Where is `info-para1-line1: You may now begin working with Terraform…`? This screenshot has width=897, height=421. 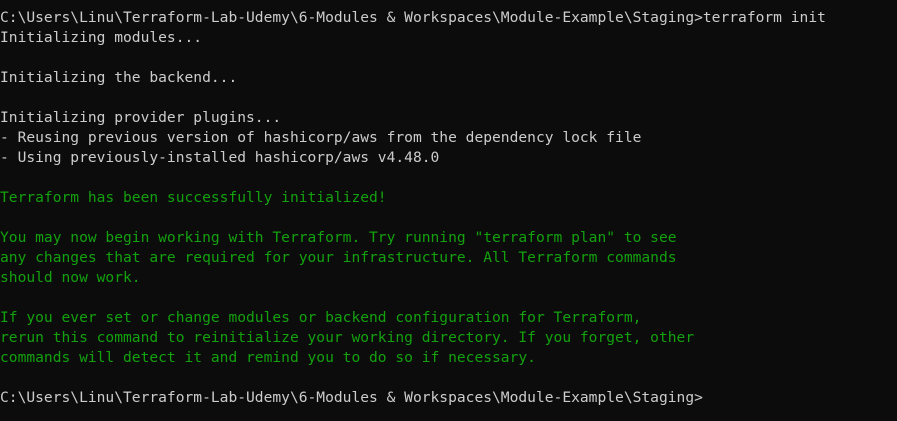
info-para1-line1: You may now begin working with Terraform… is located at coordinates (338, 237).